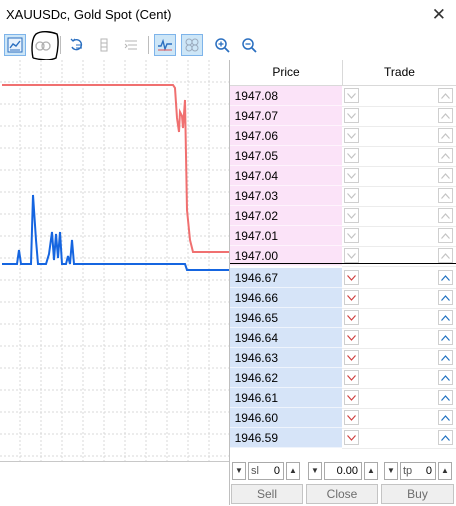 This screenshot has width=456, height=506. Describe the element at coordinates (192, 45) in the screenshot. I see `bubbles-button` at that location.